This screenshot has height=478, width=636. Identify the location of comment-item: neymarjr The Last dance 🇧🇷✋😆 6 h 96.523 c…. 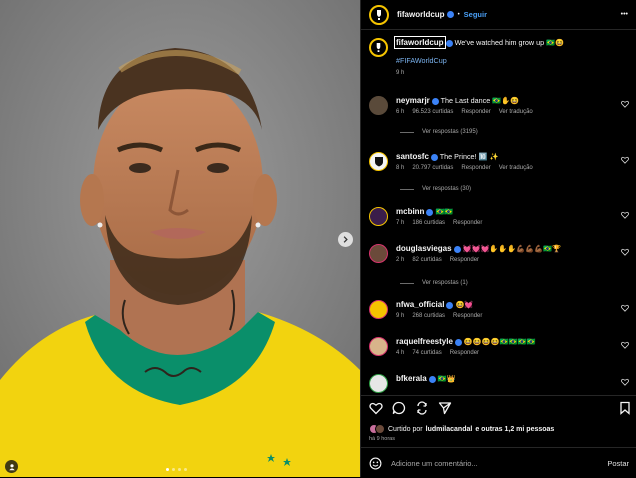
(500, 105).